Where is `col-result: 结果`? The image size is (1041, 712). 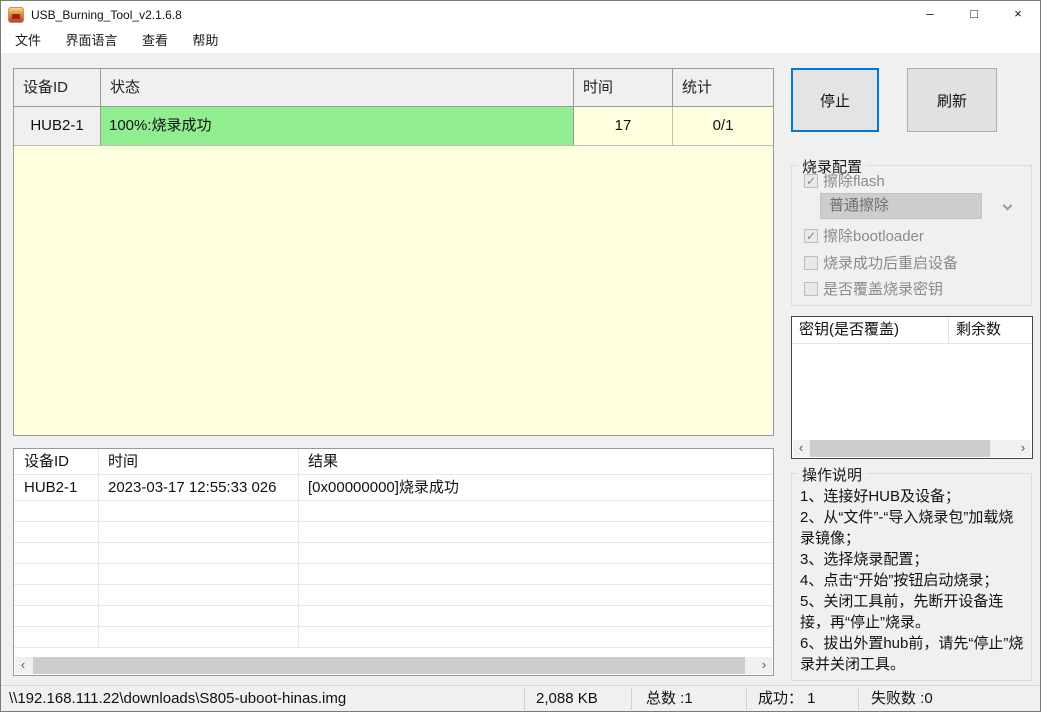 col-result: 结果 is located at coordinates (323, 461).